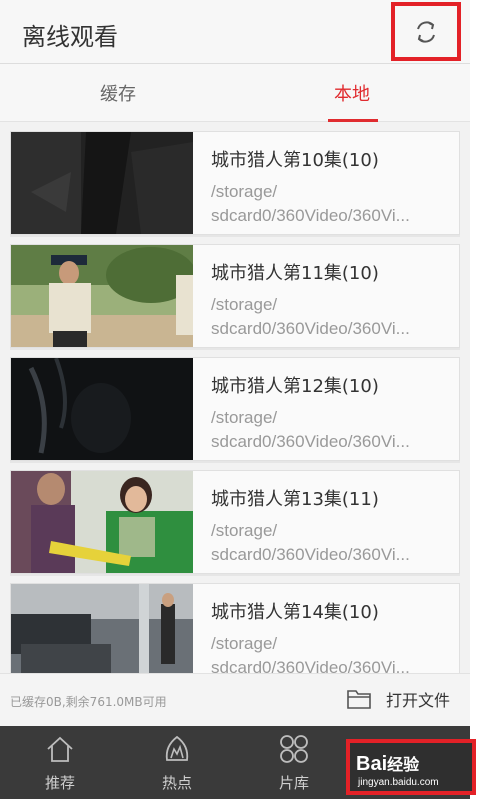  Describe the element at coordinates (59, 783) in the screenshot. I see `nav-label: 推荐` at that location.